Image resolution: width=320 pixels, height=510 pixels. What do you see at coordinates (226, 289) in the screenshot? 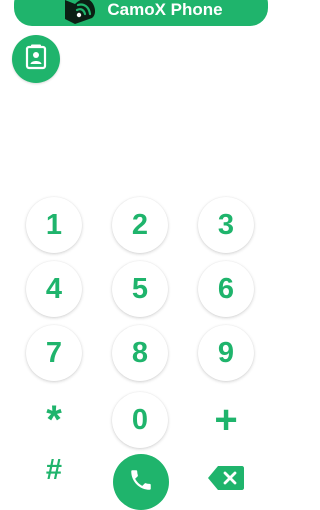
I see `key-6: 6` at bounding box center [226, 289].